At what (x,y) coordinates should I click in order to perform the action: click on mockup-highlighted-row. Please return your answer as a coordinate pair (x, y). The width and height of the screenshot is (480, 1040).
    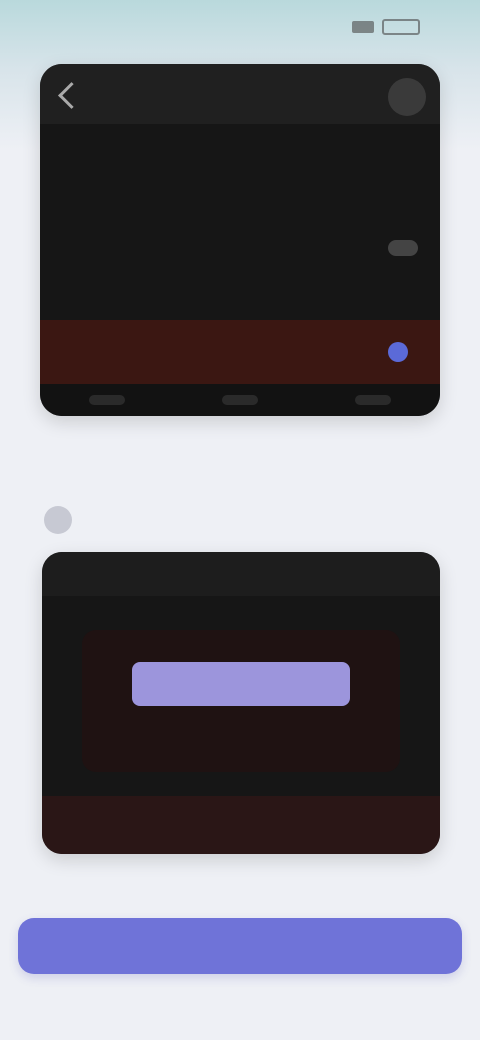
    Looking at the image, I should click on (240, 352).